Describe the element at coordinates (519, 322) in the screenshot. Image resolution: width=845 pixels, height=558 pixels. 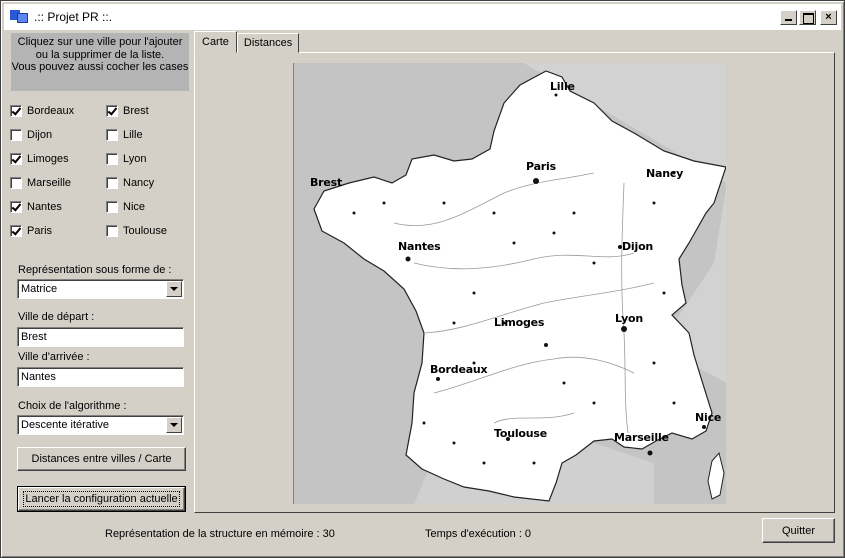
I see `city-label-limoges: Limoges` at that location.